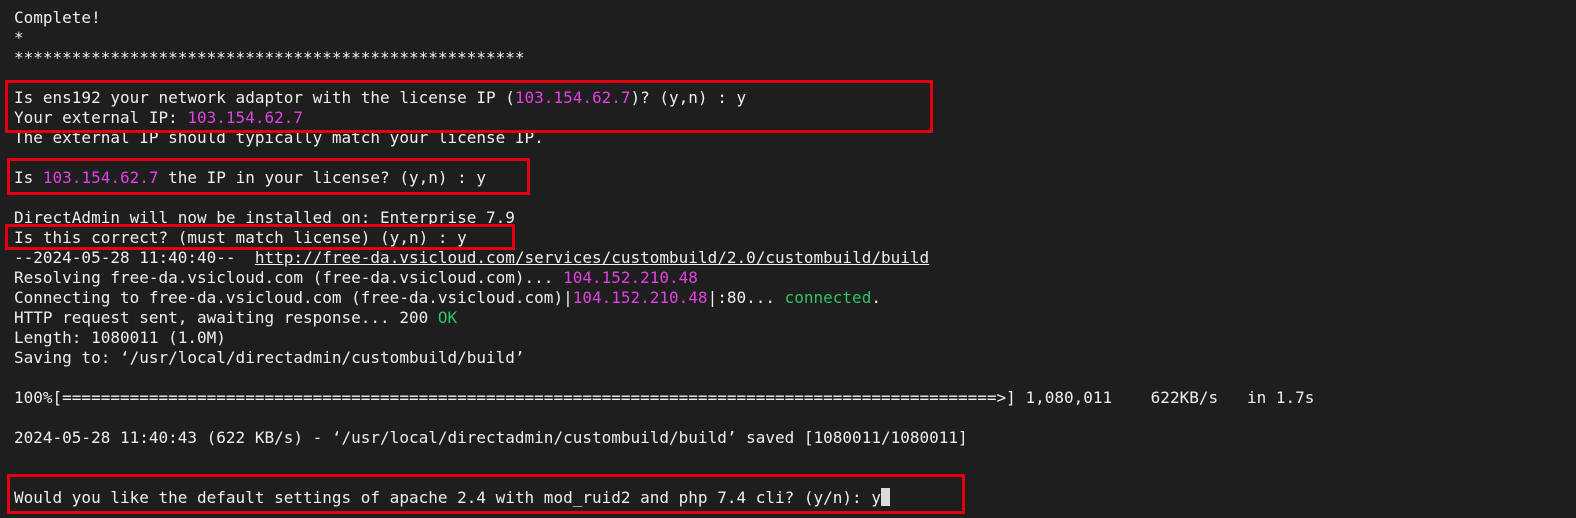  I want to click on terminal-line: Length: 1080011 (1.0M), so click(664, 338).